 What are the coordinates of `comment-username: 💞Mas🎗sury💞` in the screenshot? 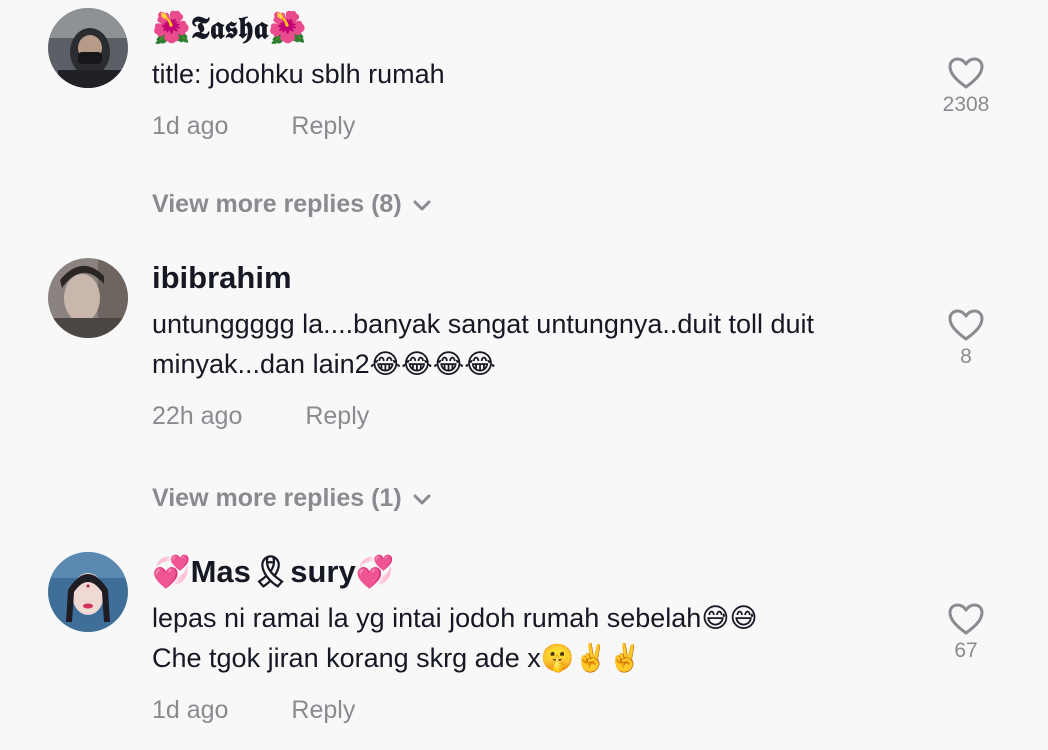 It's located at (537, 572).